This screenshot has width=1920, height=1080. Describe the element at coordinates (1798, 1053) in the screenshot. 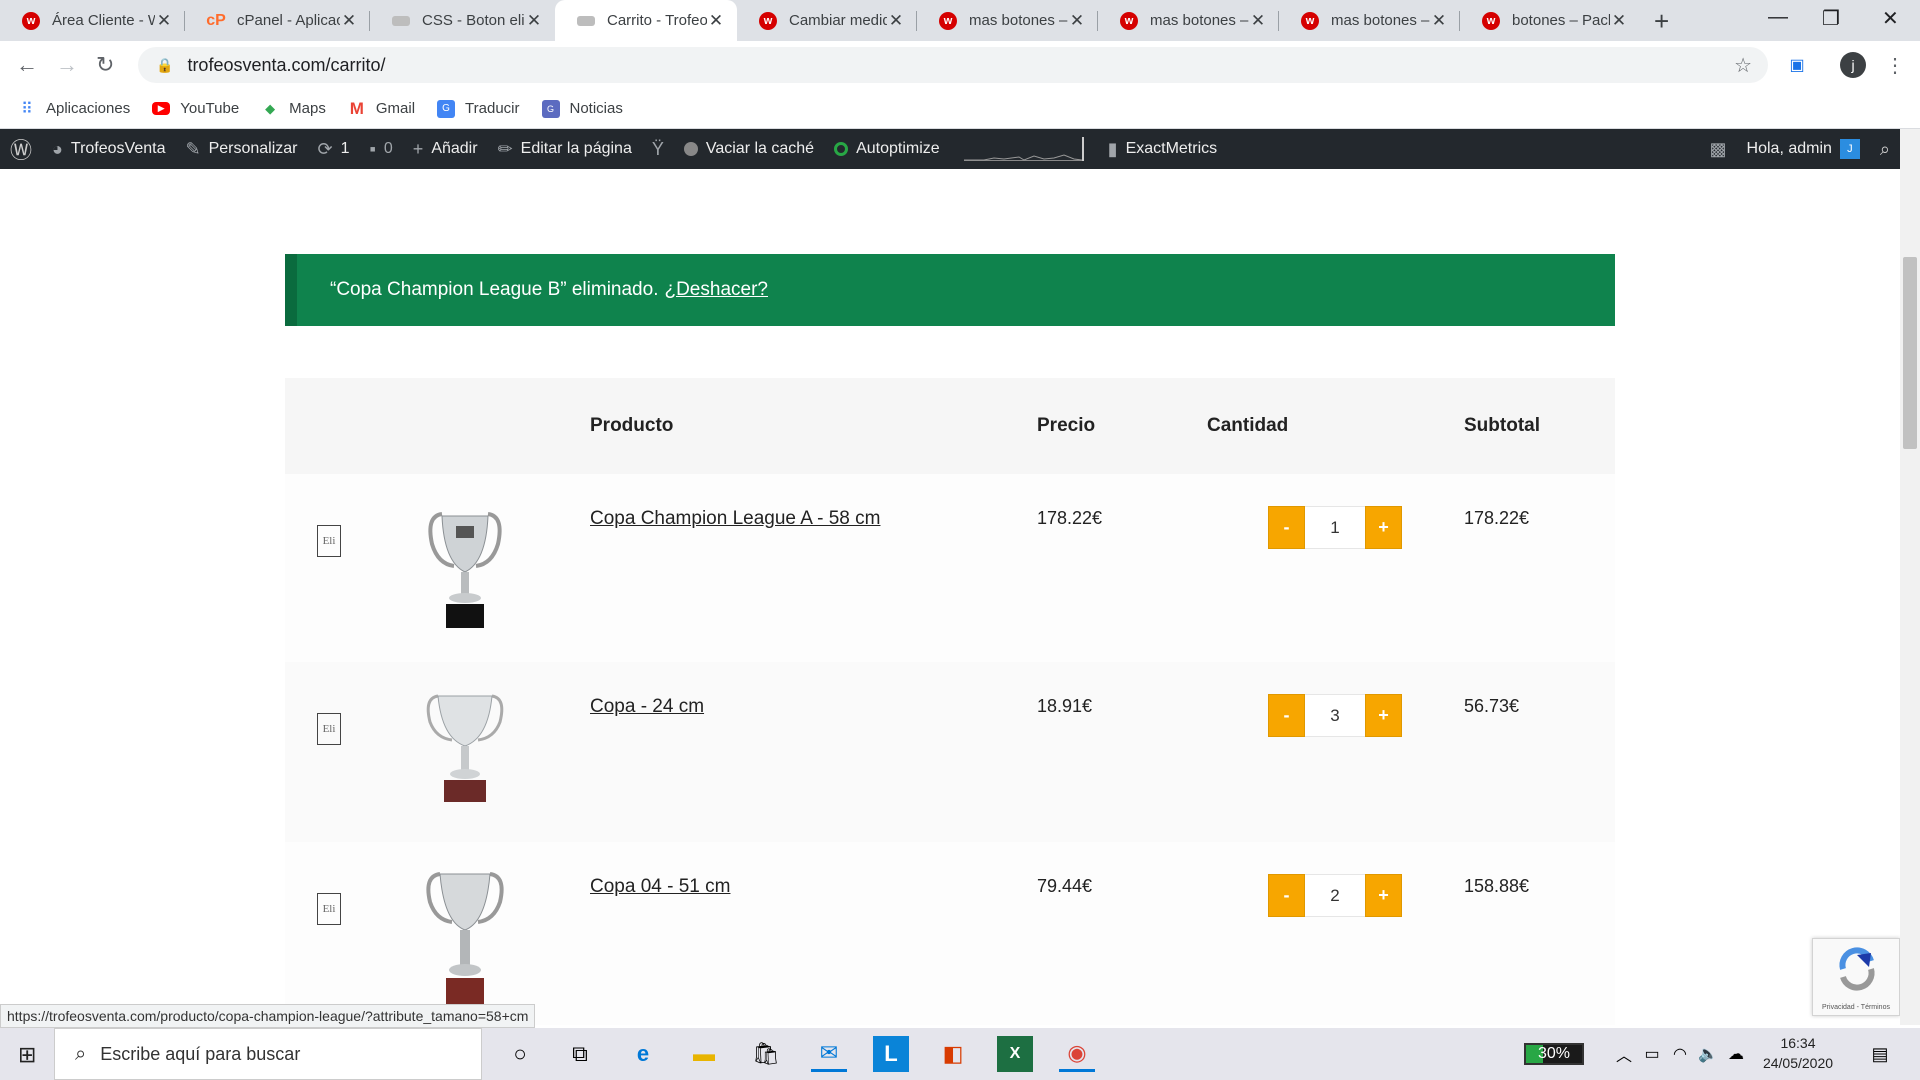

I see `system-clock: 16:34 24/05/2020` at that location.